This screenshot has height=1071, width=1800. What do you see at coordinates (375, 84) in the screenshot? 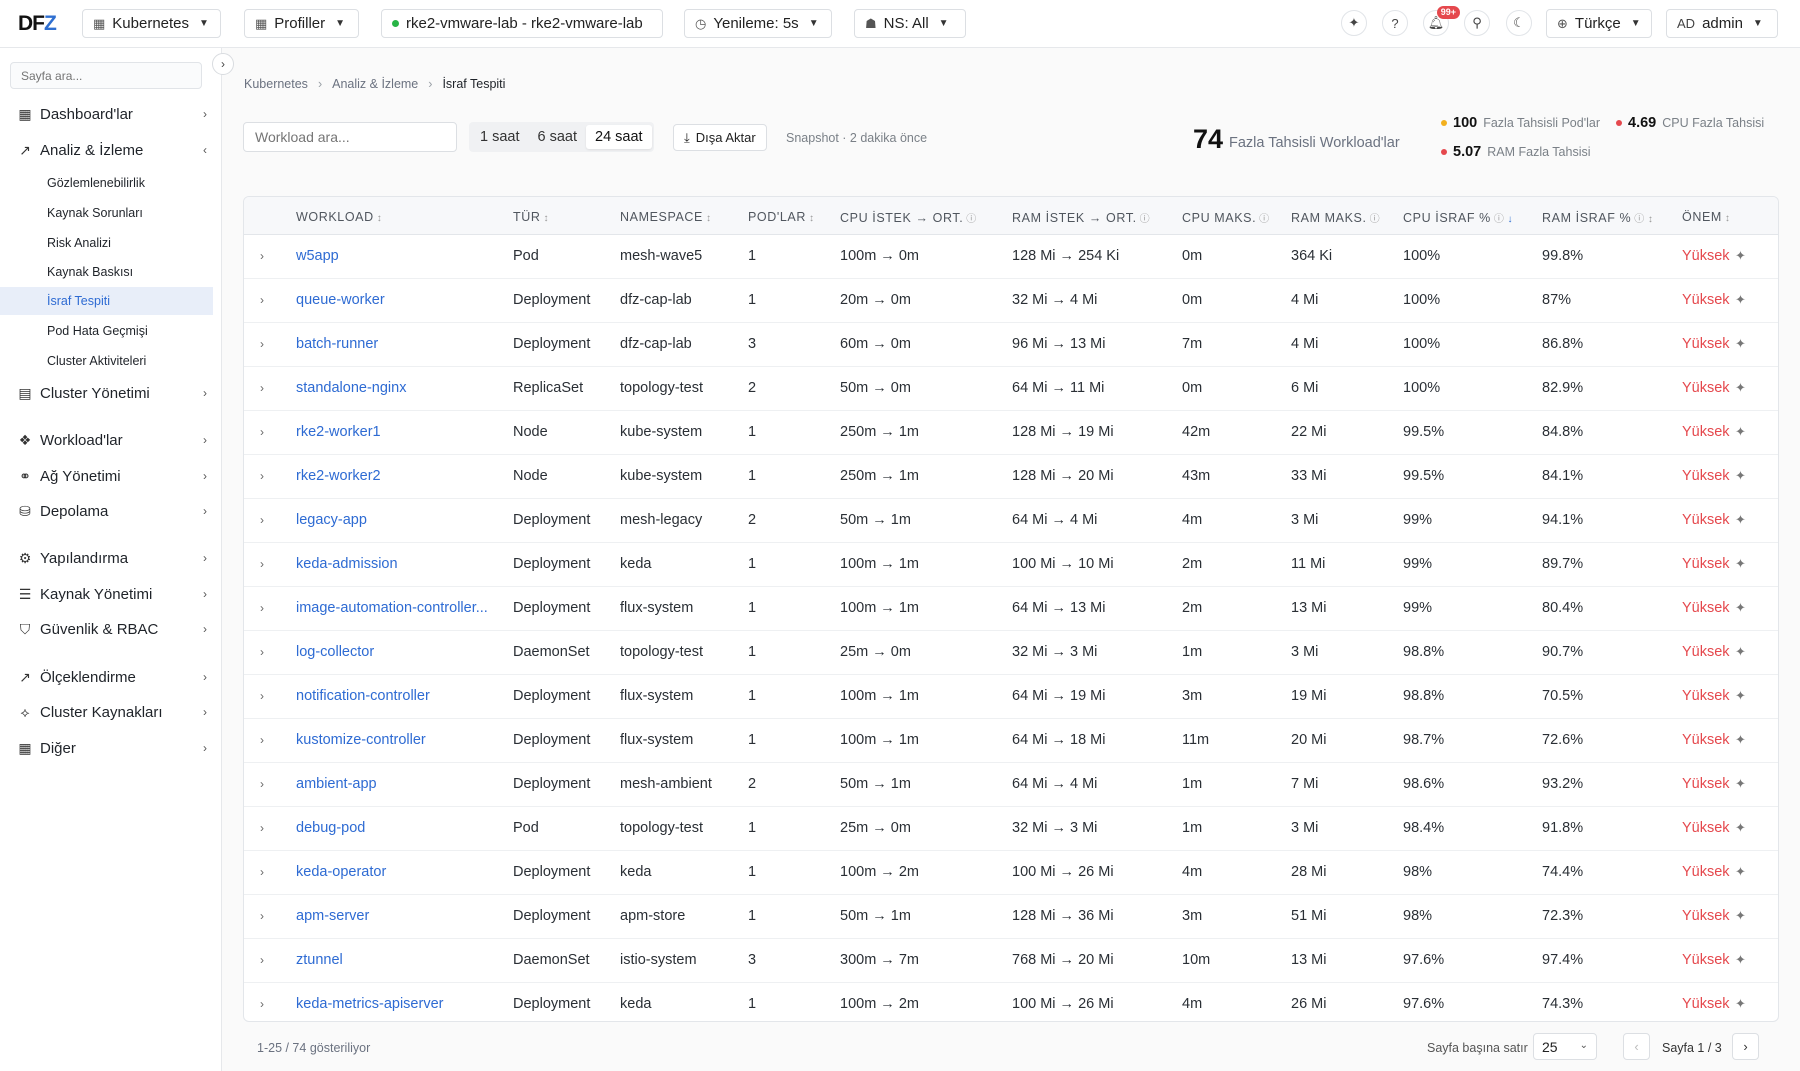
I see `breadcrumb-item: Analiz & İzleme` at bounding box center [375, 84].